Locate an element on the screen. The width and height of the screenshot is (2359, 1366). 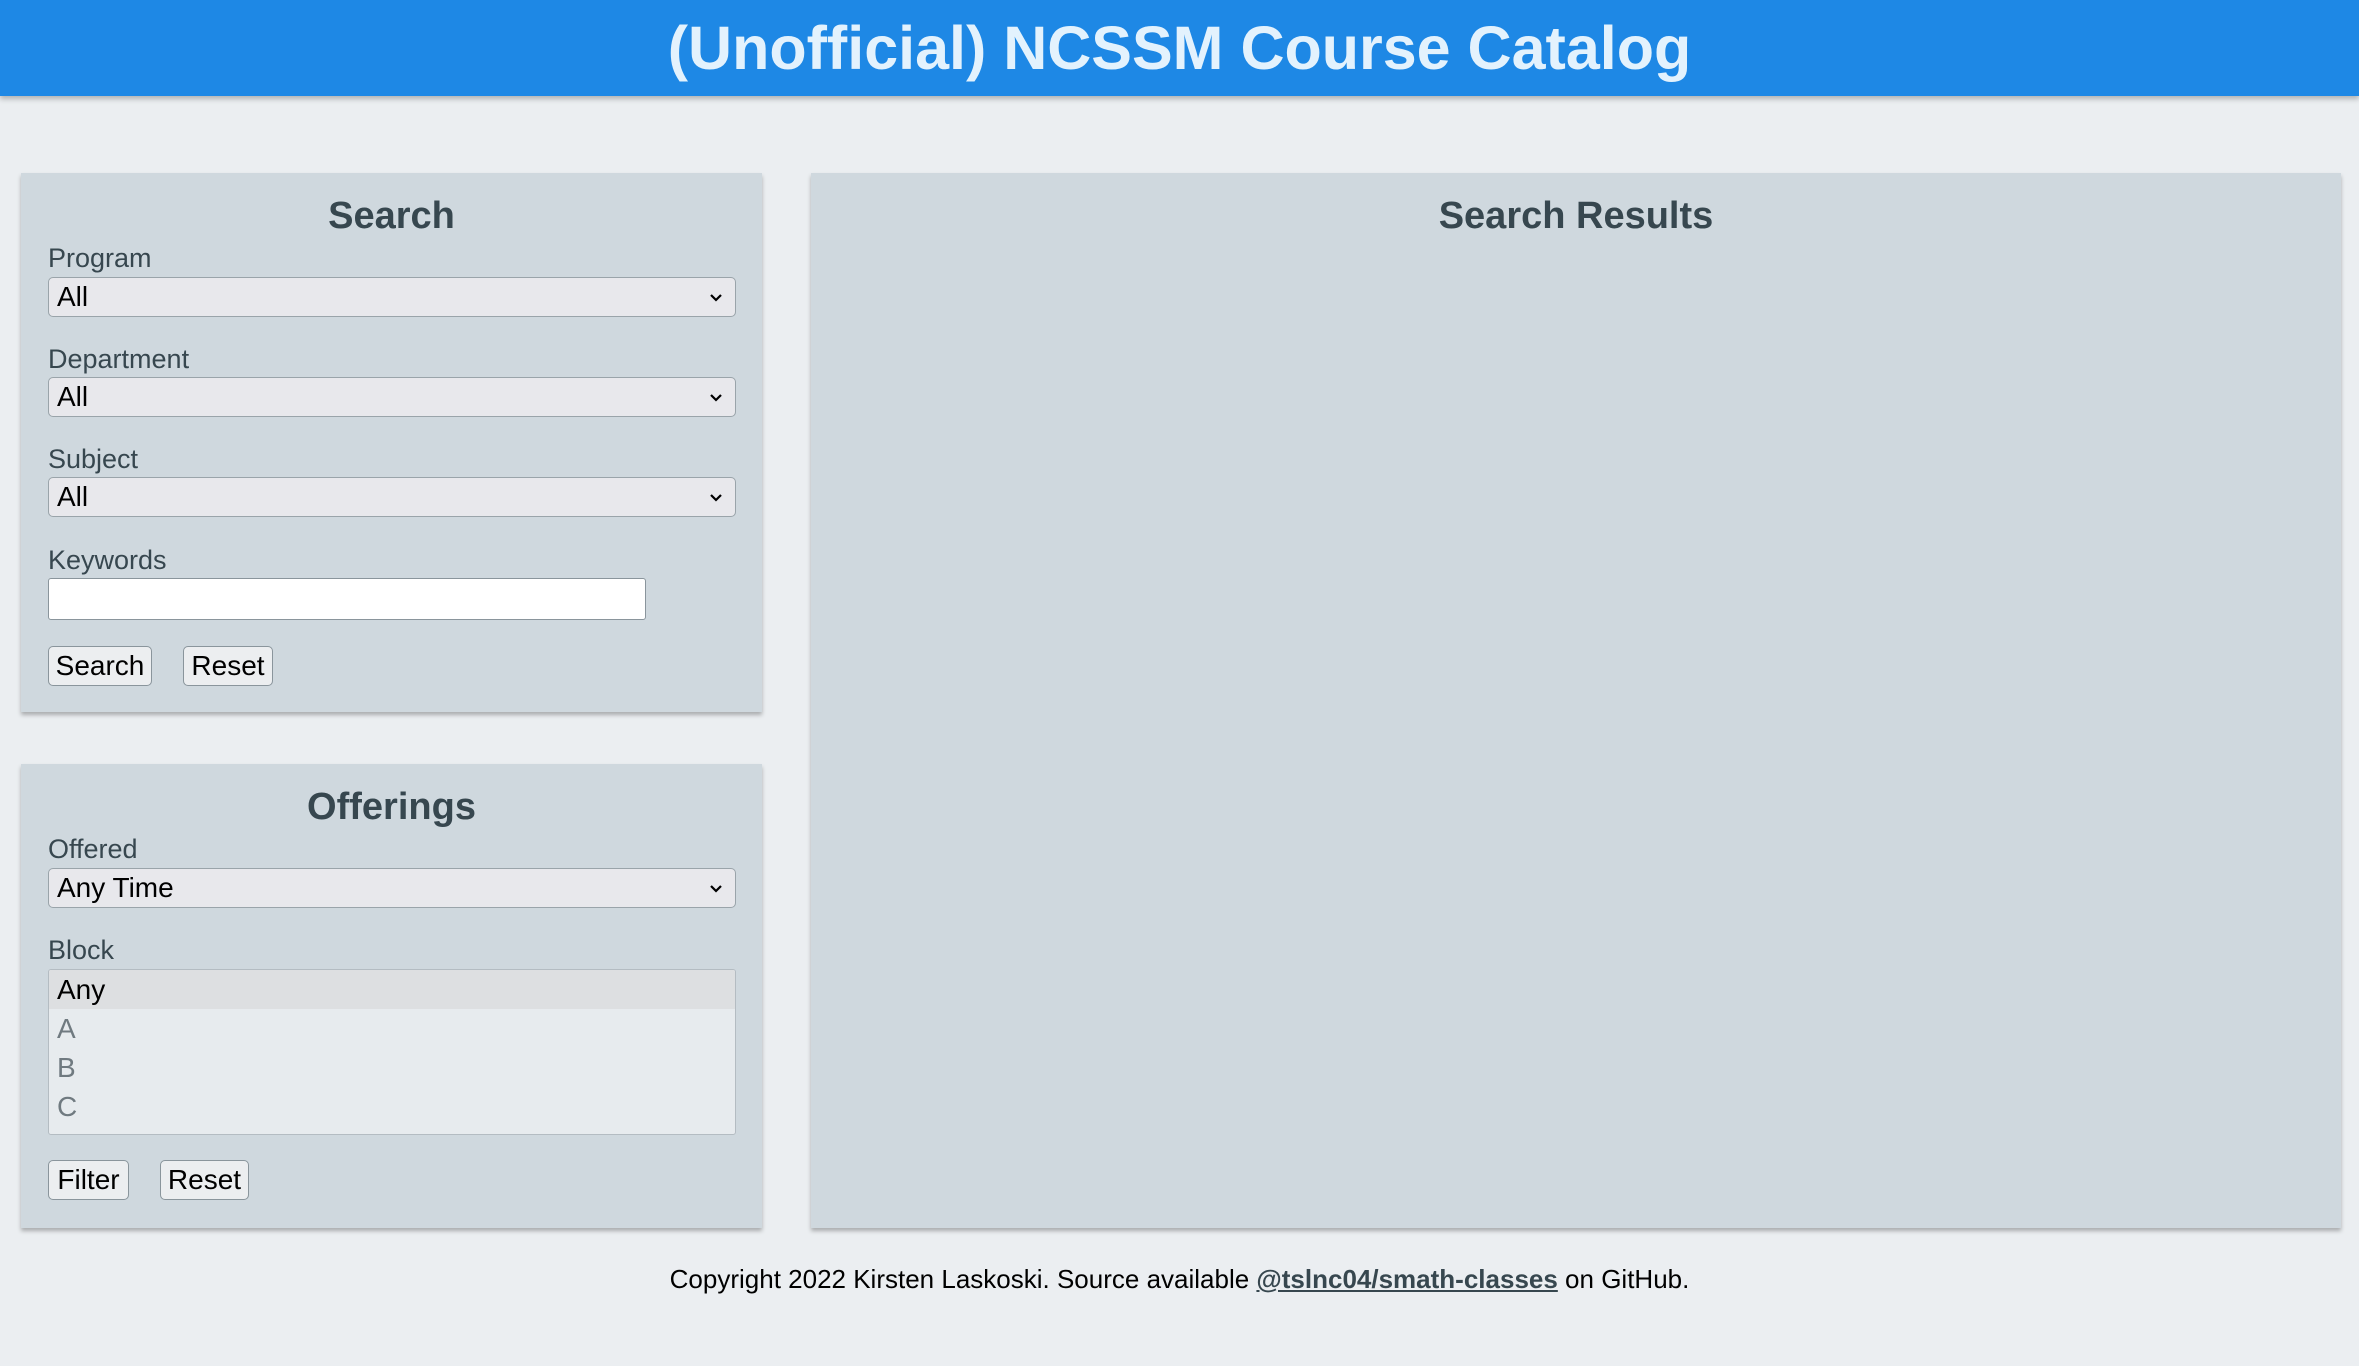
subject-label: Subject is located at coordinates (93, 459).